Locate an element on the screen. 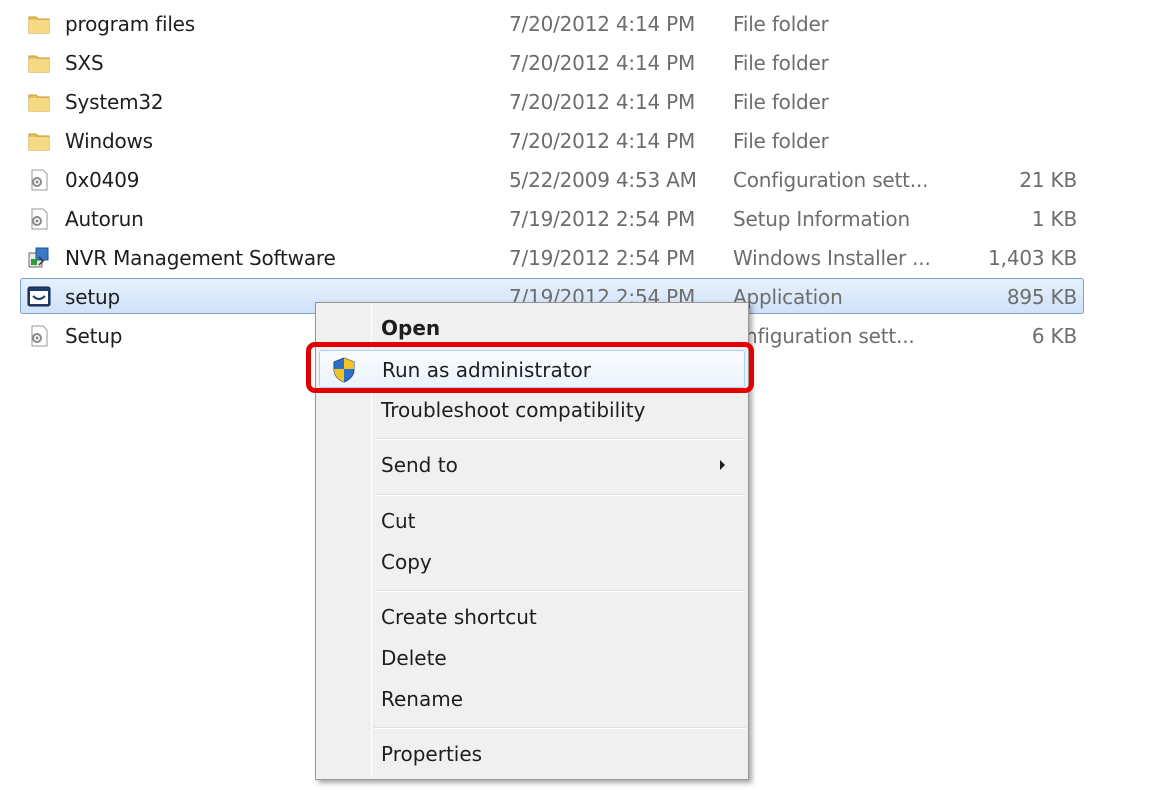 This screenshot has height=790, width=1151. file-size: 1 KB is located at coordinates (1054, 219).